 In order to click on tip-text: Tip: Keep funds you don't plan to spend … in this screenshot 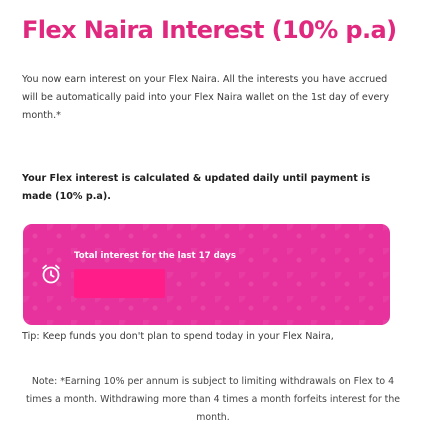, I will do `click(178, 336)`.